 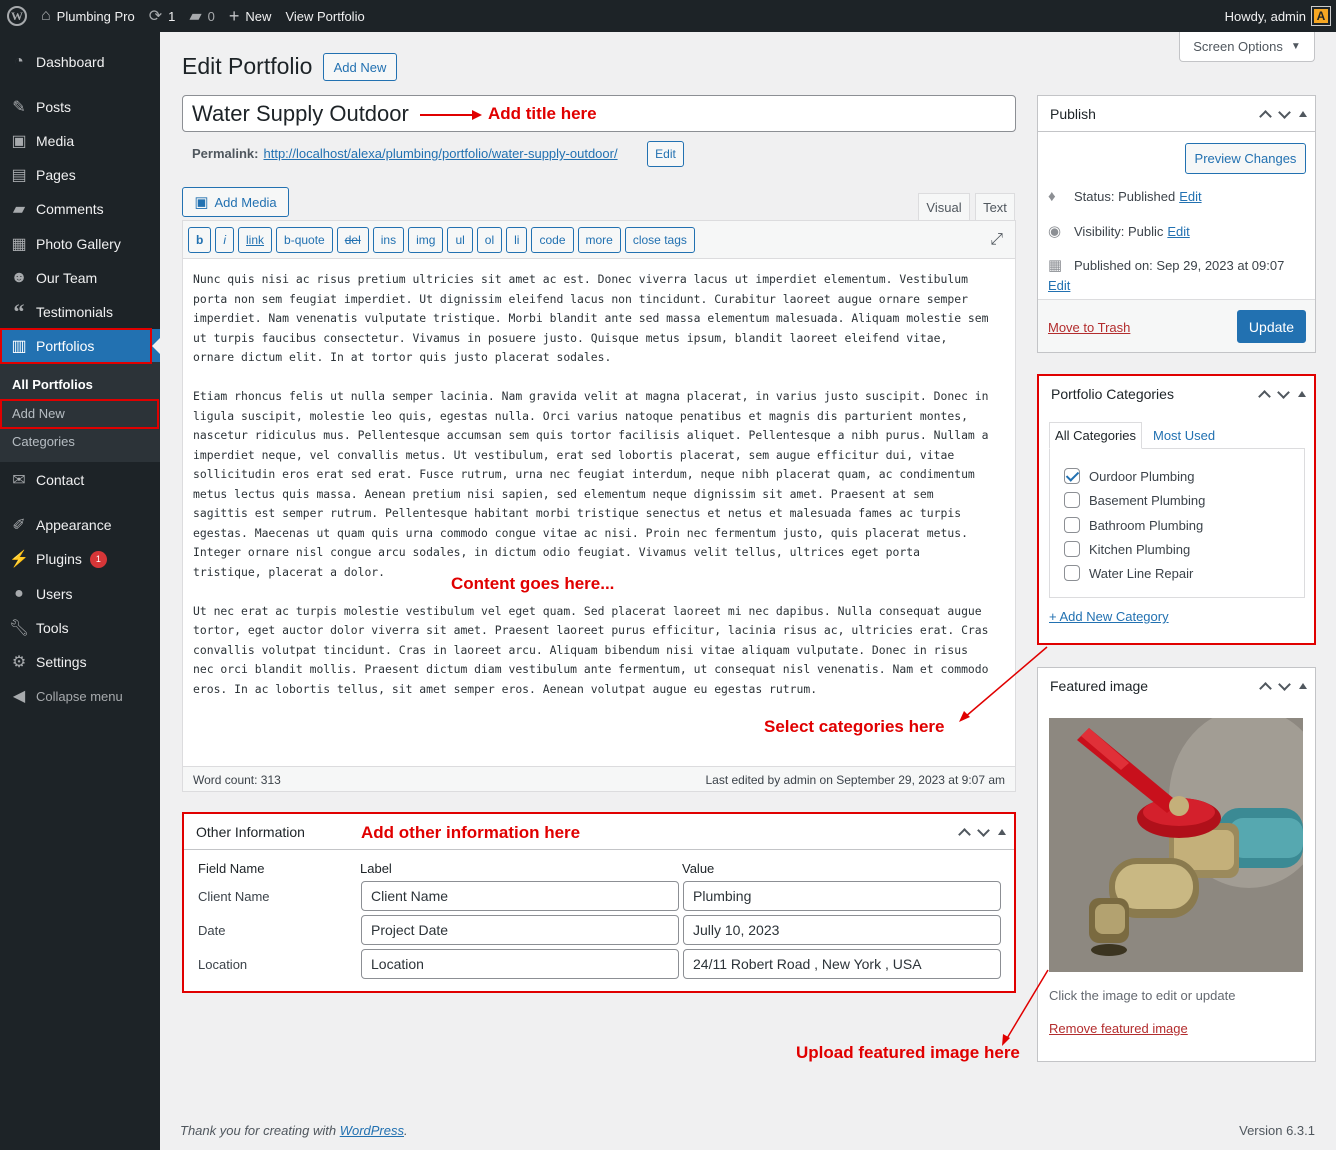 What do you see at coordinates (80, 696) in the screenshot?
I see `collapse-menu-button: ◀ Collapse menu` at bounding box center [80, 696].